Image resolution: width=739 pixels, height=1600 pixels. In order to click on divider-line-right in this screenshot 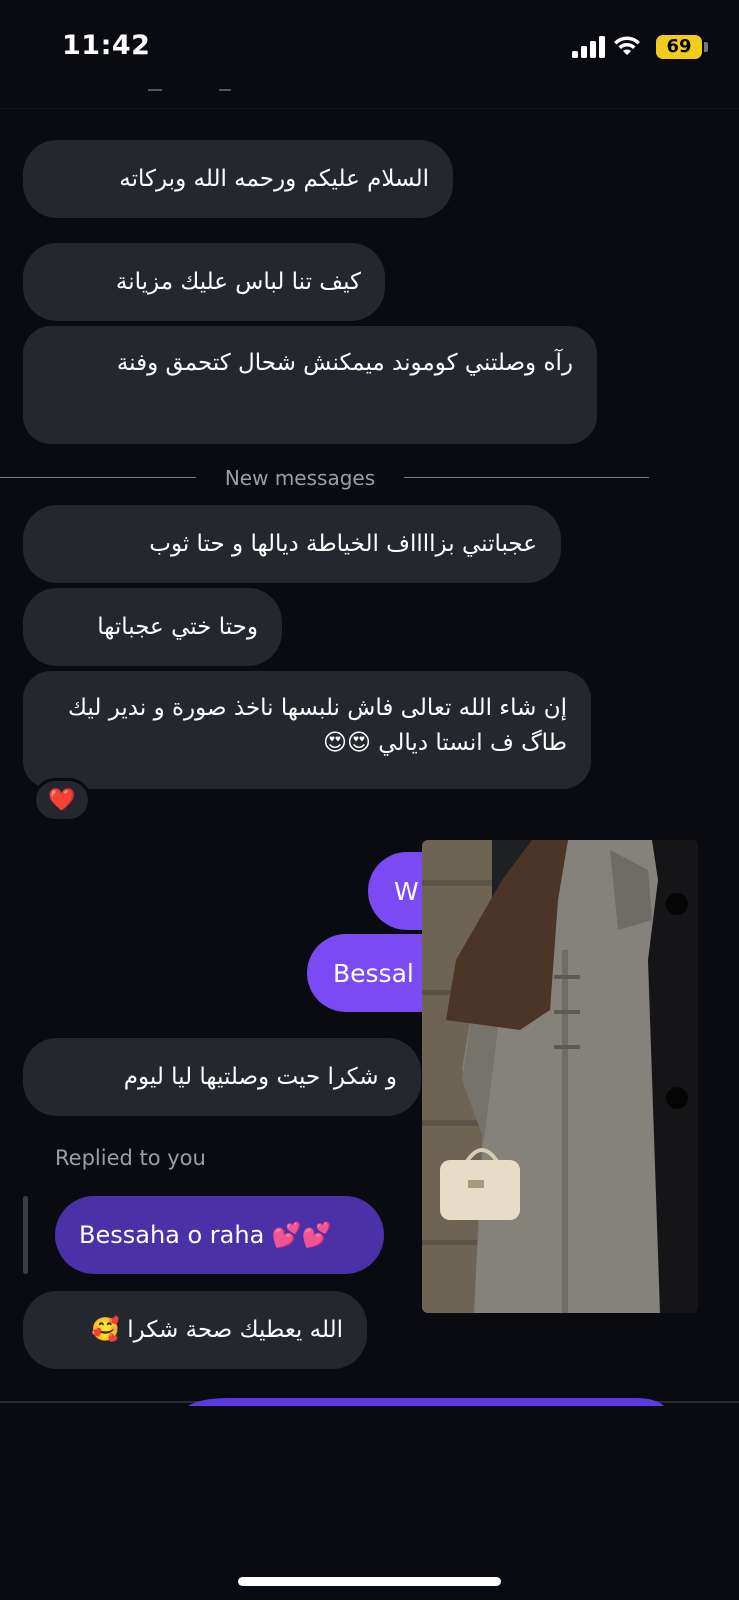, I will do `click(526, 477)`.